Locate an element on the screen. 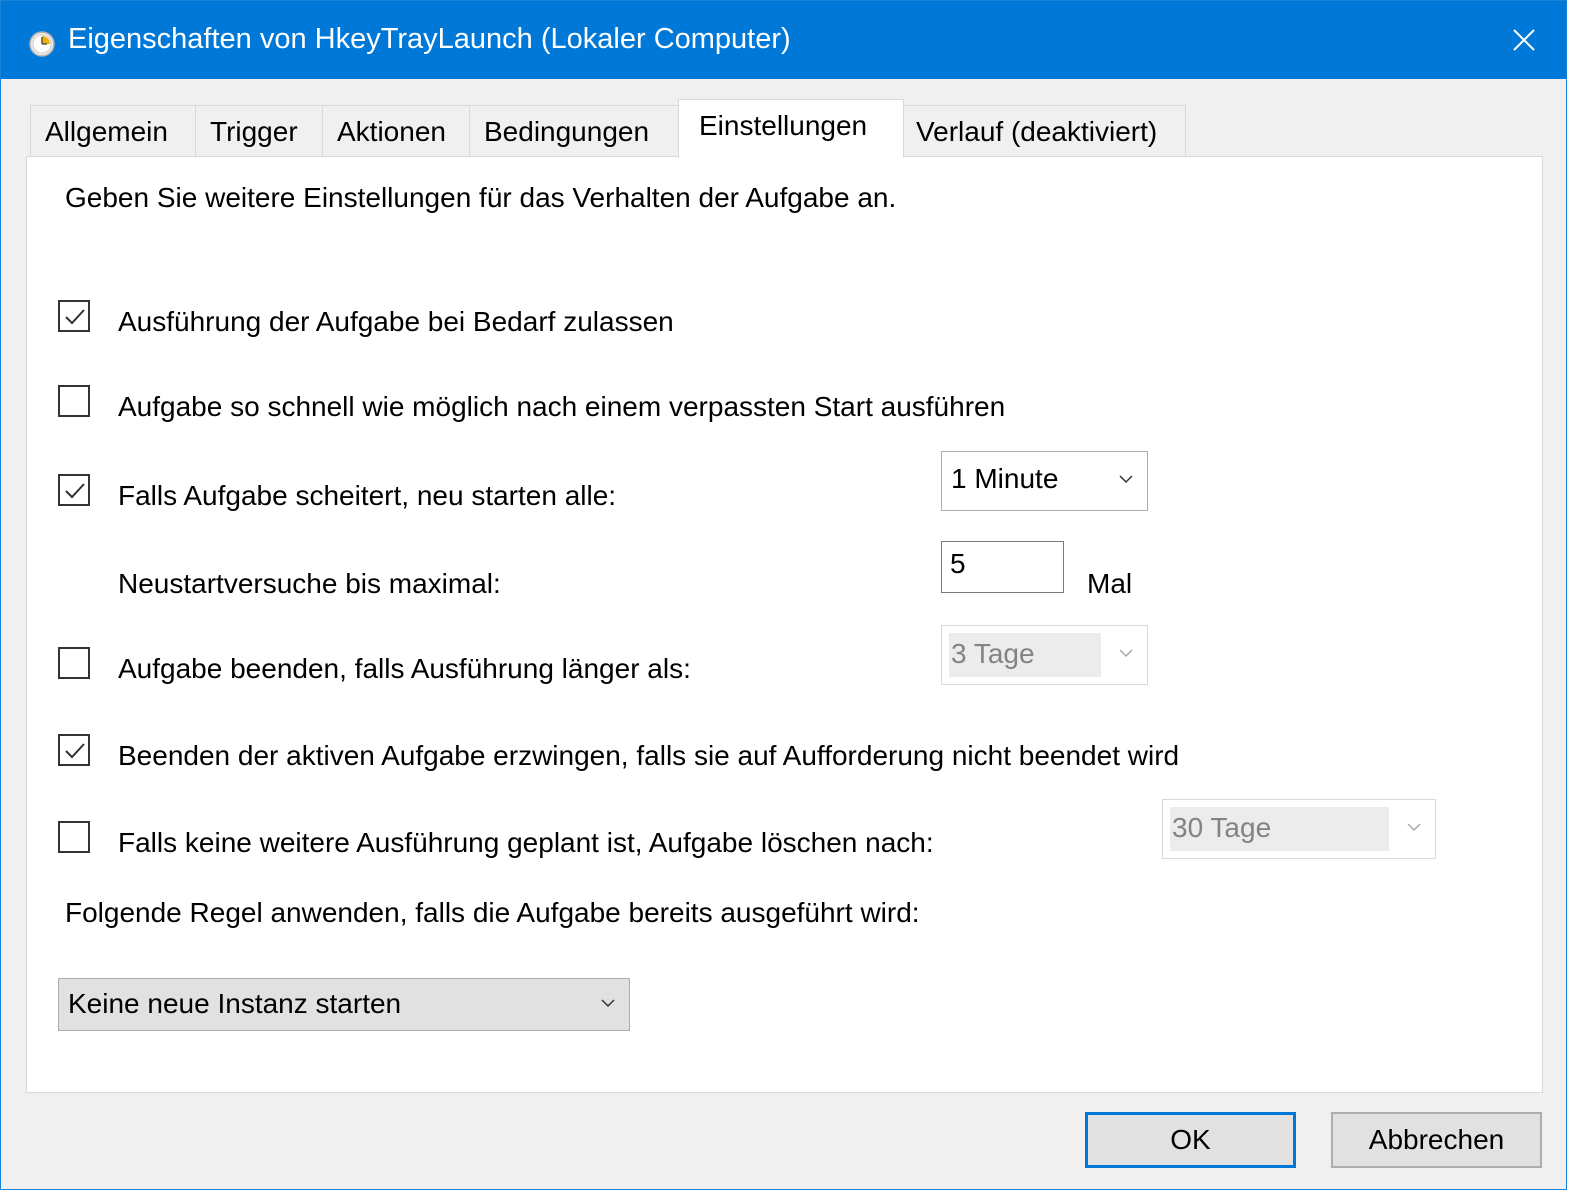 The image size is (1579, 1200). cancel-button: Abbrechen is located at coordinates (1436, 1140).